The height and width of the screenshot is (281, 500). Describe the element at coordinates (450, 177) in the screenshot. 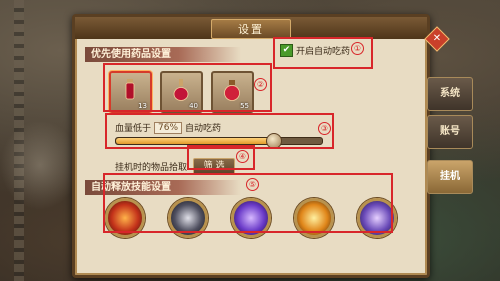

I see `tab-auto-play: 挂机` at that location.